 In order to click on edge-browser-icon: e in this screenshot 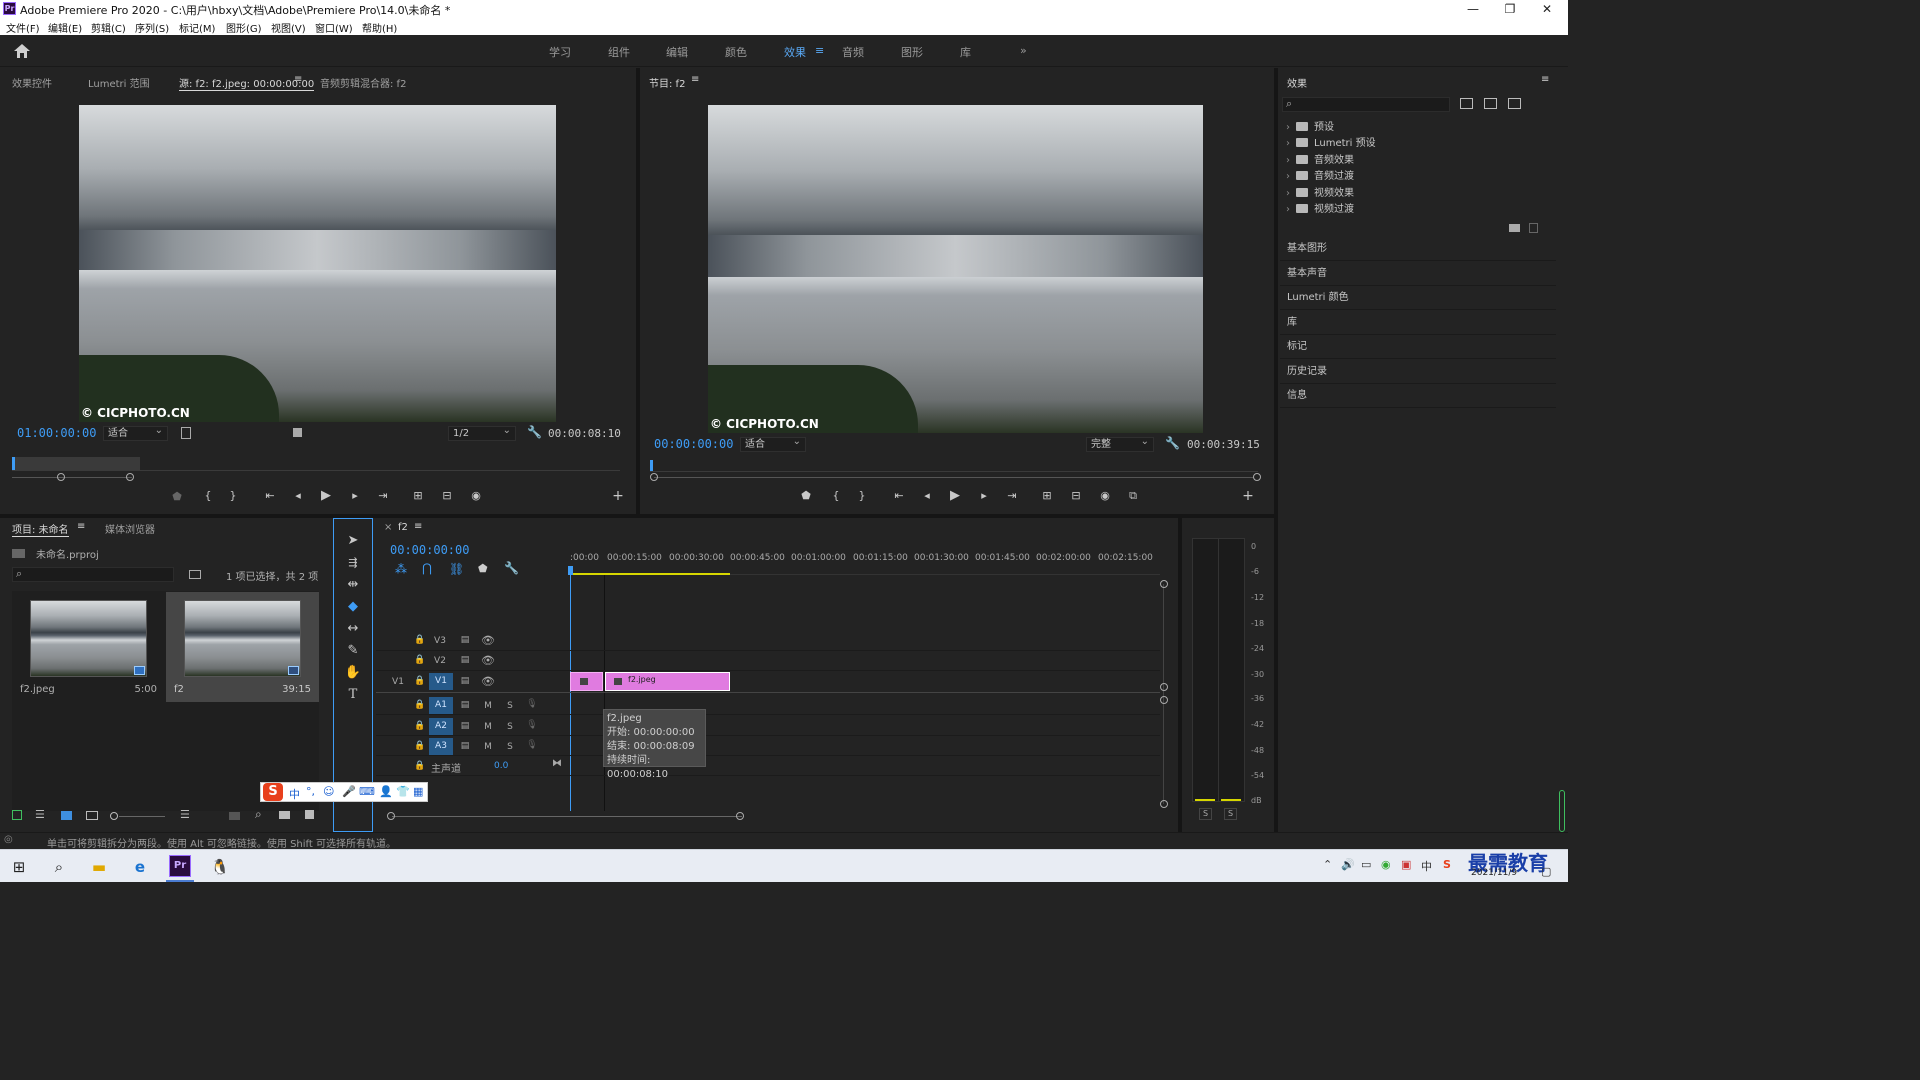, I will do `click(140, 867)`.